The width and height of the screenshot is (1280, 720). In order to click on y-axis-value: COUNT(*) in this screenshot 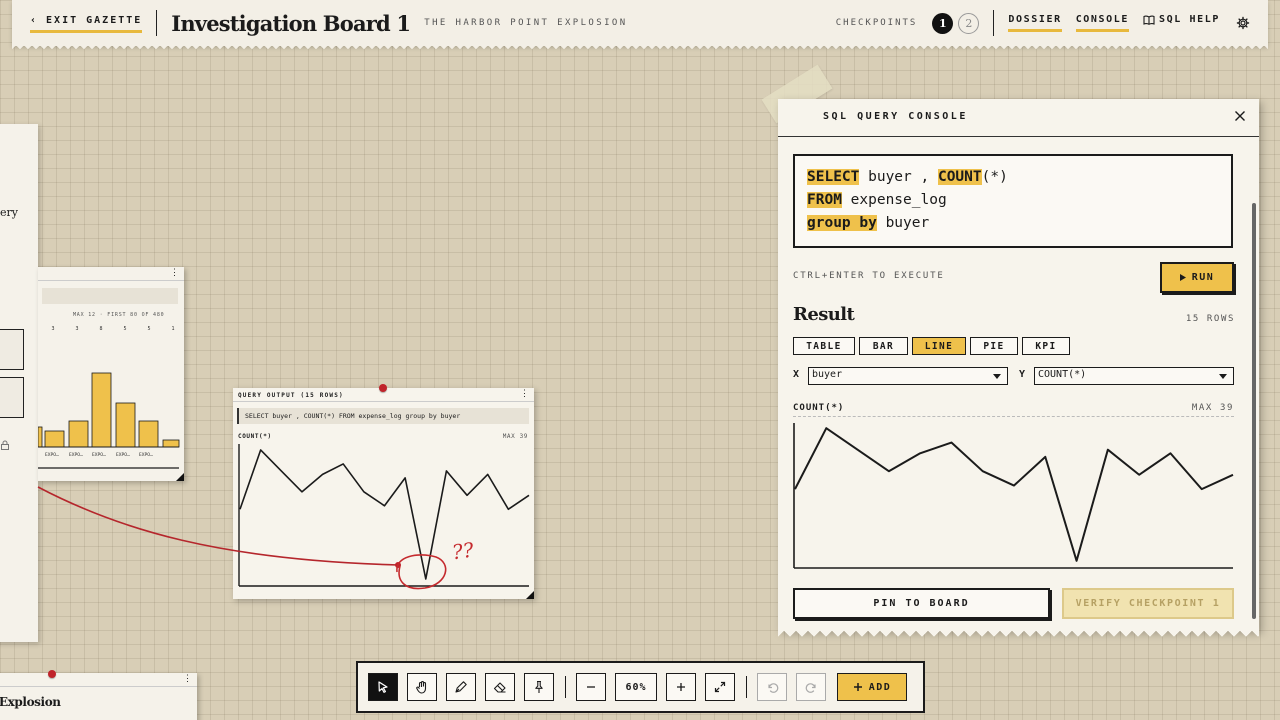, I will do `click(1062, 374)`.